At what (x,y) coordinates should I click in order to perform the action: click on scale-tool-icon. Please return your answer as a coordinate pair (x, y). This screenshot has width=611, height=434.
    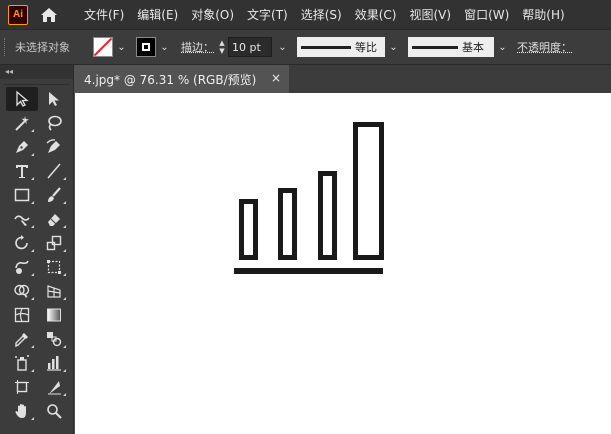
    Looking at the image, I should click on (54, 243).